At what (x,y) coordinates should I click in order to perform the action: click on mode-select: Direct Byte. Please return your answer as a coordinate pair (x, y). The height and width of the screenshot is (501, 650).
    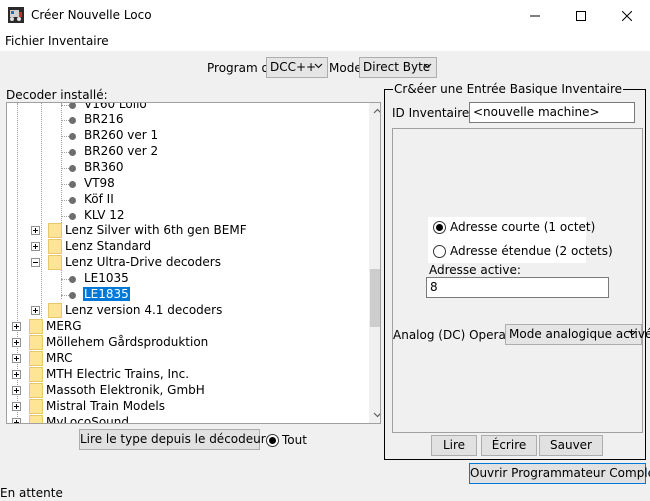
    Looking at the image, I should click on (398, 67).